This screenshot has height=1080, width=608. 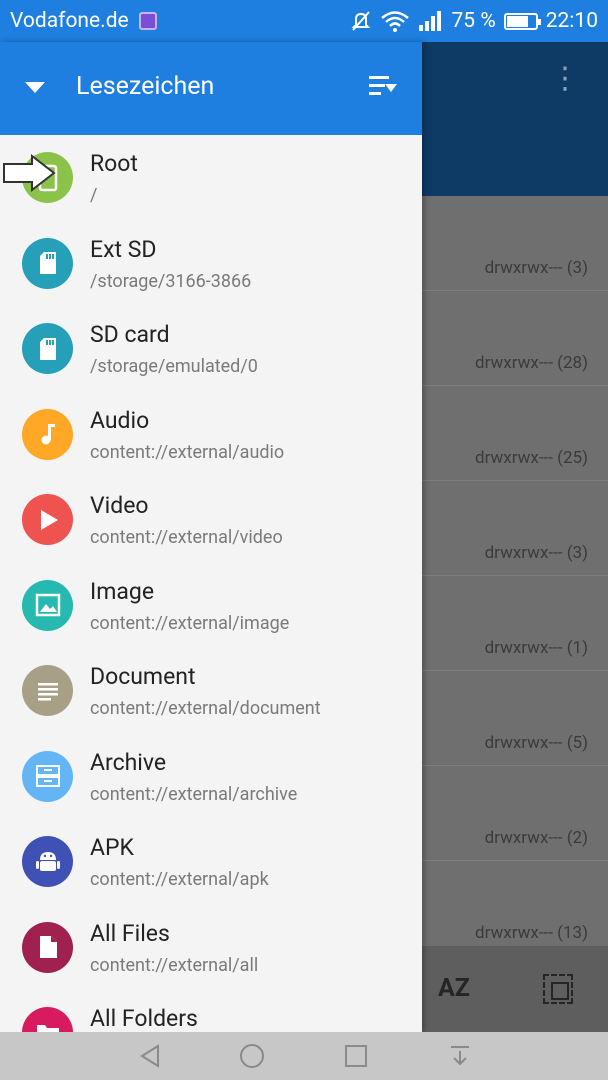 What do you see at coordinates (211, 691) in the screenshot?
I see `bookmark-item-document: Document content://external/document` at bounding box center [211, 691].